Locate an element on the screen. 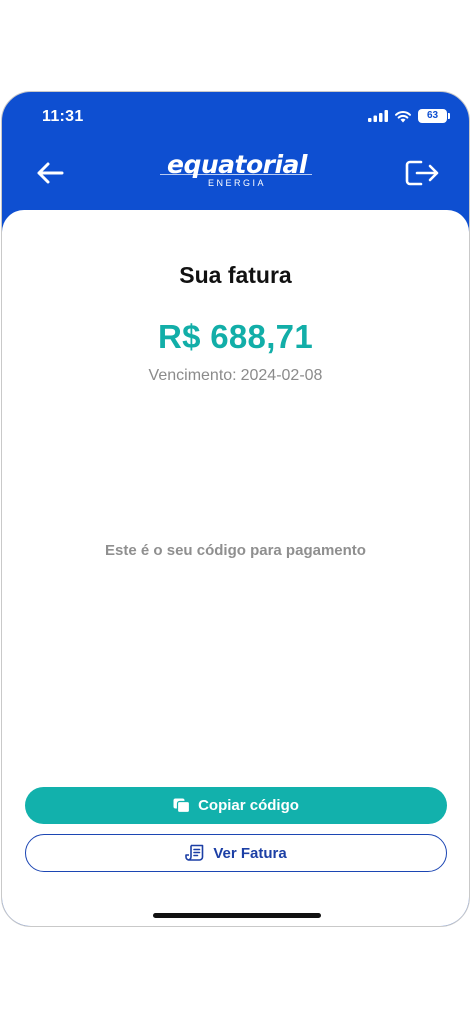 The width and height of the screenshot is (471, 1019). status-time: 11:31 is located at coordinates (63, 116).